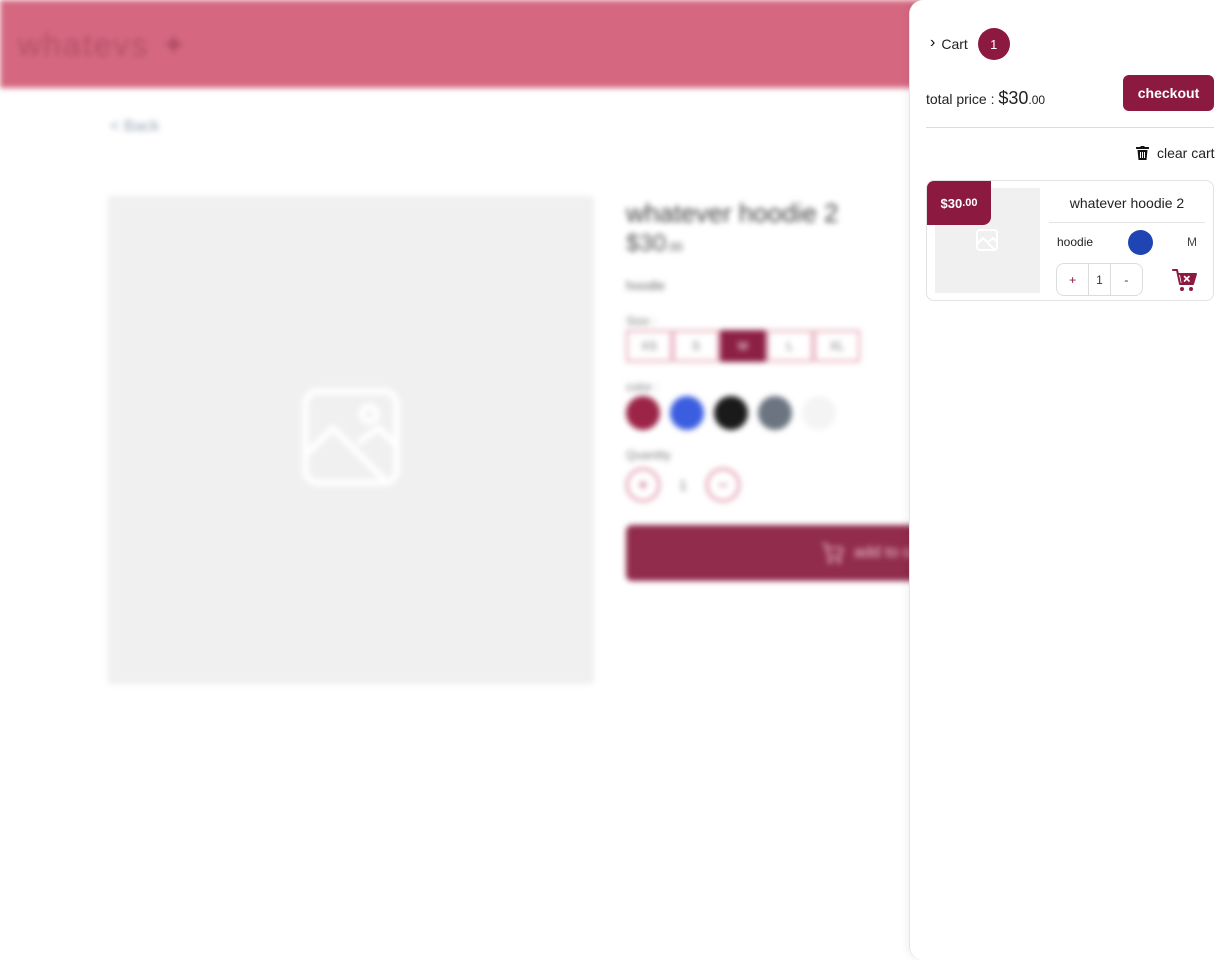 Image resolution: width=1226 pixels, height=960 pixels. What do you see at coordinates (954, 44) in the screenshot?
I see `cart-title: Cart` at bounding box center [954, 44].